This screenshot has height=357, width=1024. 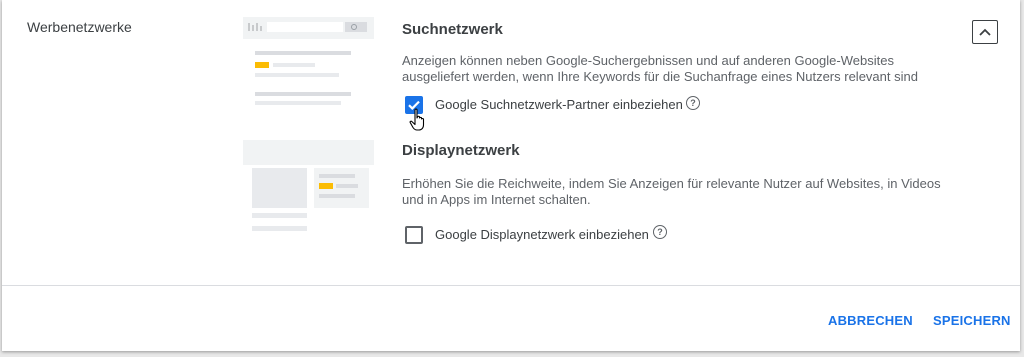 What do you see at coordinates (461, 150) in the screenshot?
I see `display-network-title: Displaynetzwerk` at bounding box center [461, 150].